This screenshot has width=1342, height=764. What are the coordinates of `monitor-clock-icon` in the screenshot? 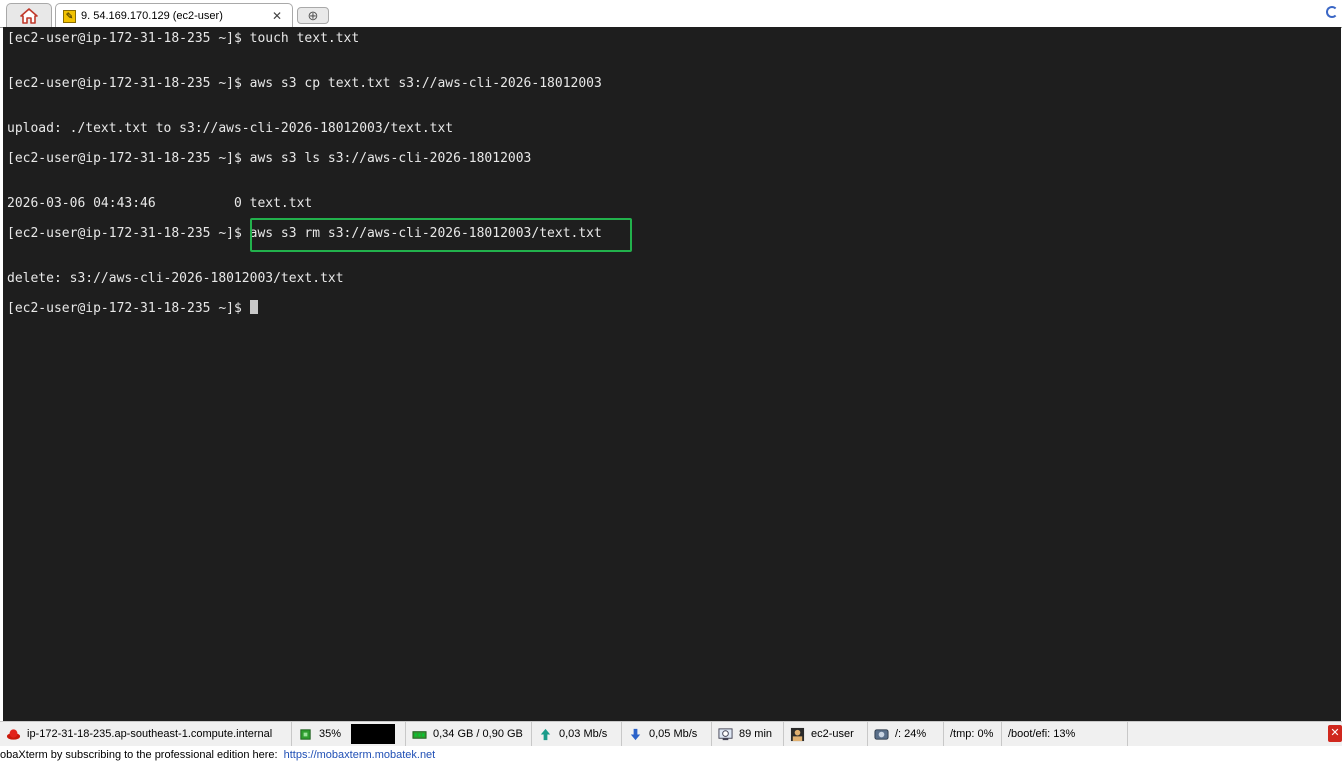 It's located at (725, 733).